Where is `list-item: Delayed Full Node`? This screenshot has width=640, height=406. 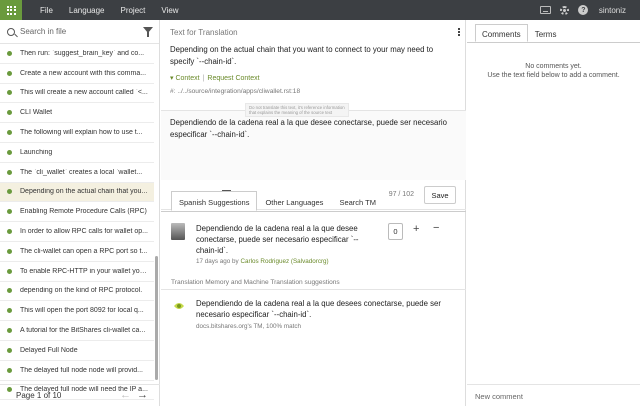 list-item: Delayed Full Node is located at coordinates (77, 351).